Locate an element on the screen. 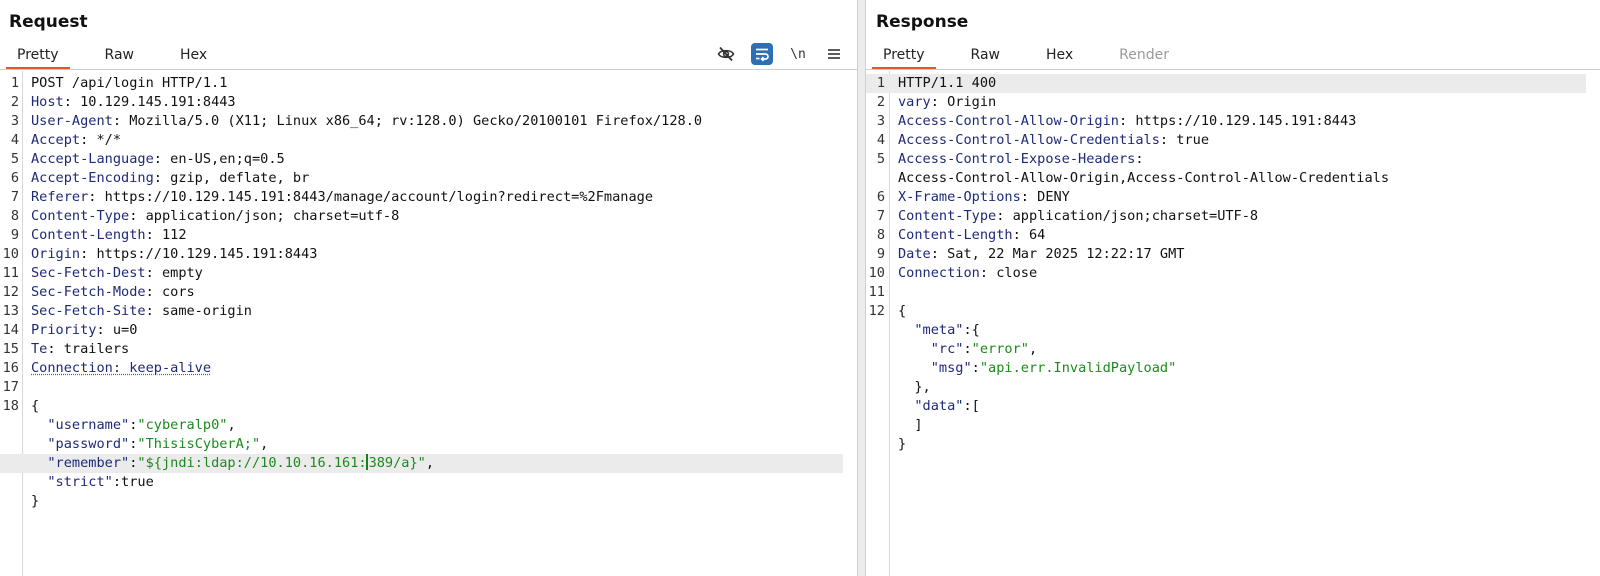 This screenshot has width=1600, height=576. response-line: 9 Date: Sat, 22 Mar 2025 12:22:17 GMT is located at coordinates (1226, 254).